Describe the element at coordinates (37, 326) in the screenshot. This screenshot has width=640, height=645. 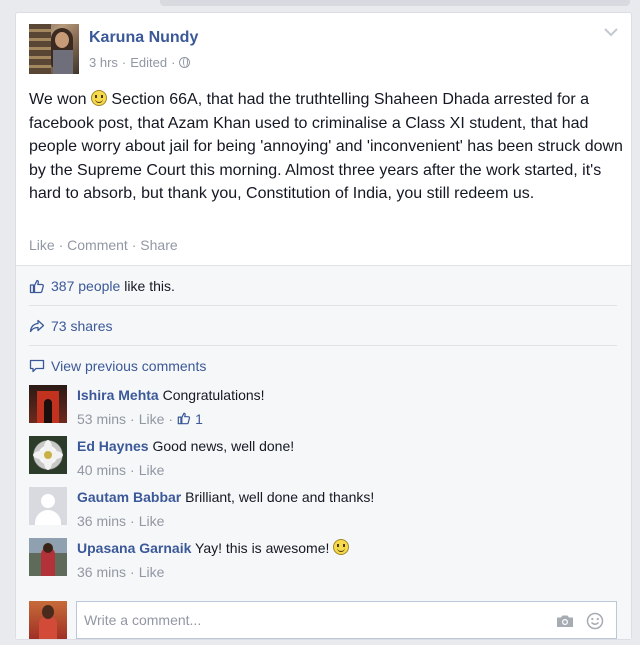
I see `share-arrow-icon` at that location.